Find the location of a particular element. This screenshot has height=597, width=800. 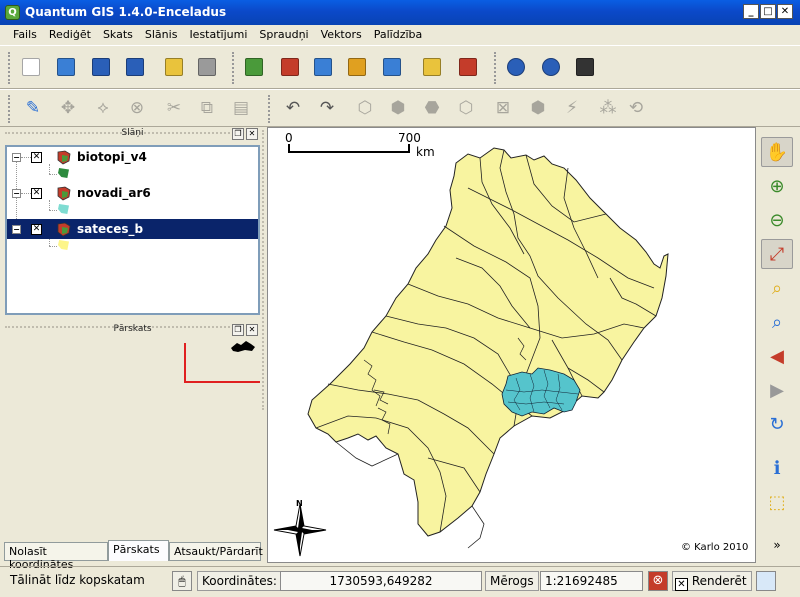

zoom-in-icon: ⊕ is located at coordinates (777, 186).